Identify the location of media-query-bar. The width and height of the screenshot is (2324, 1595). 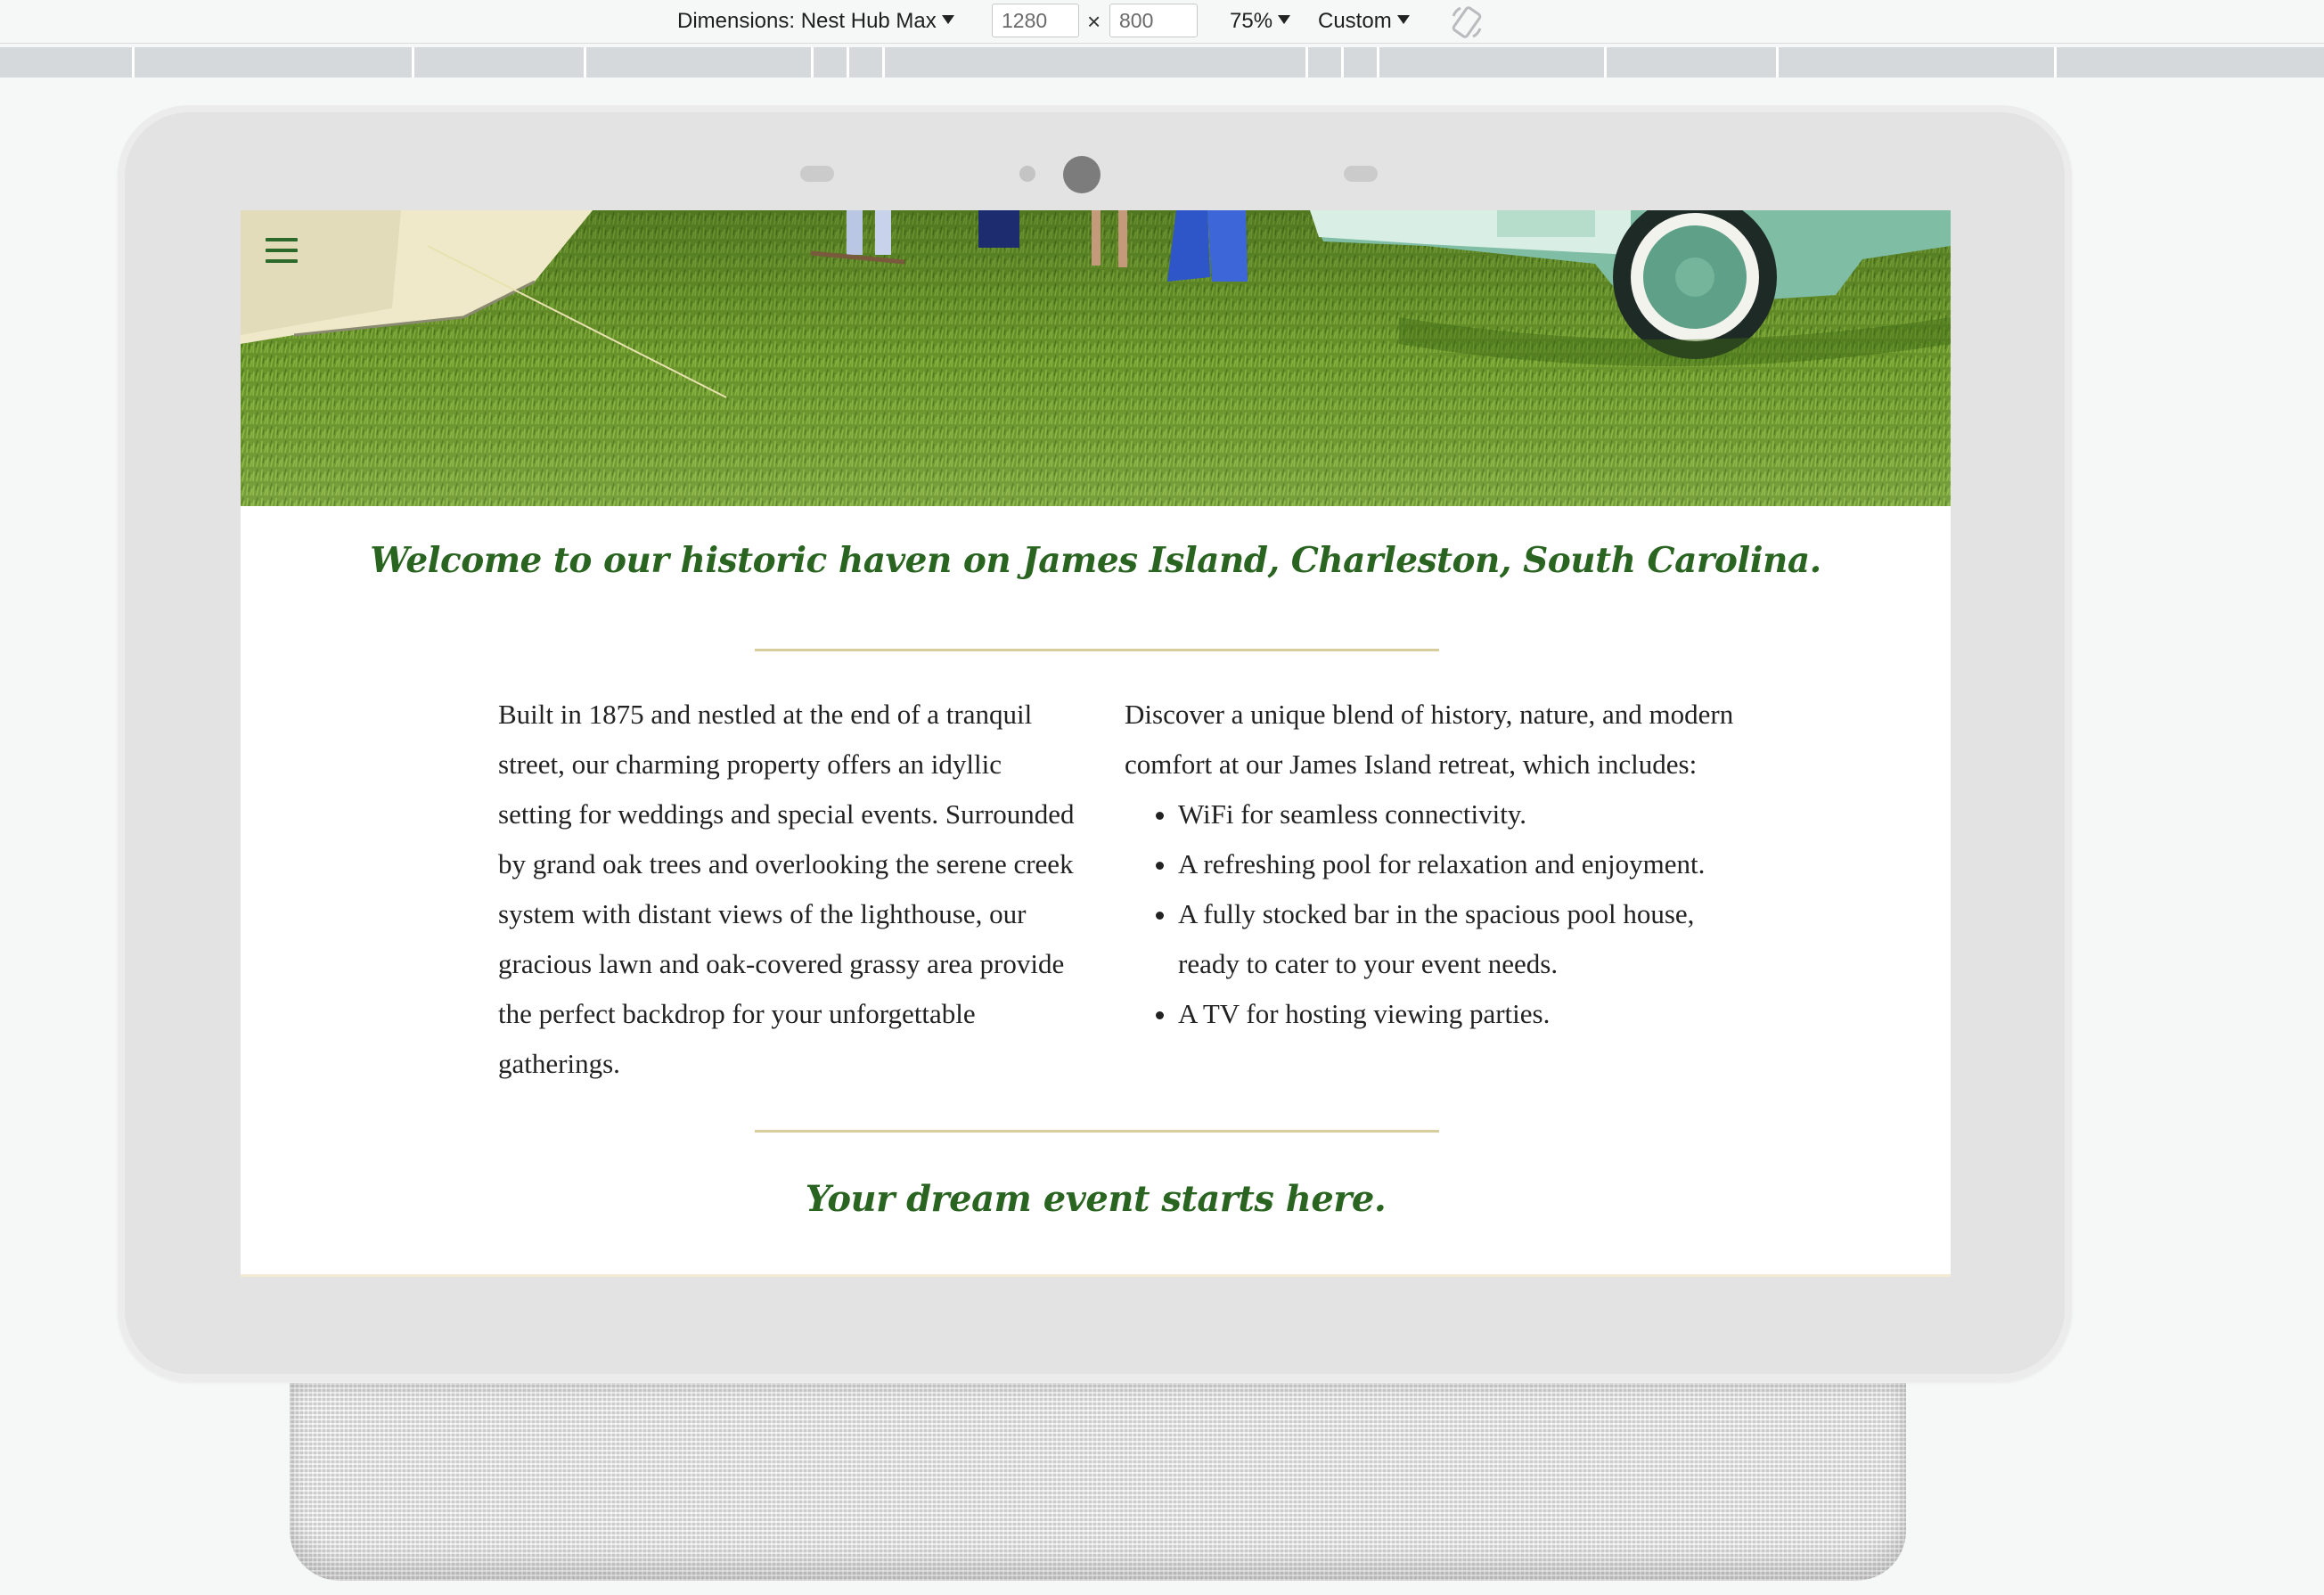
(1162, 62).